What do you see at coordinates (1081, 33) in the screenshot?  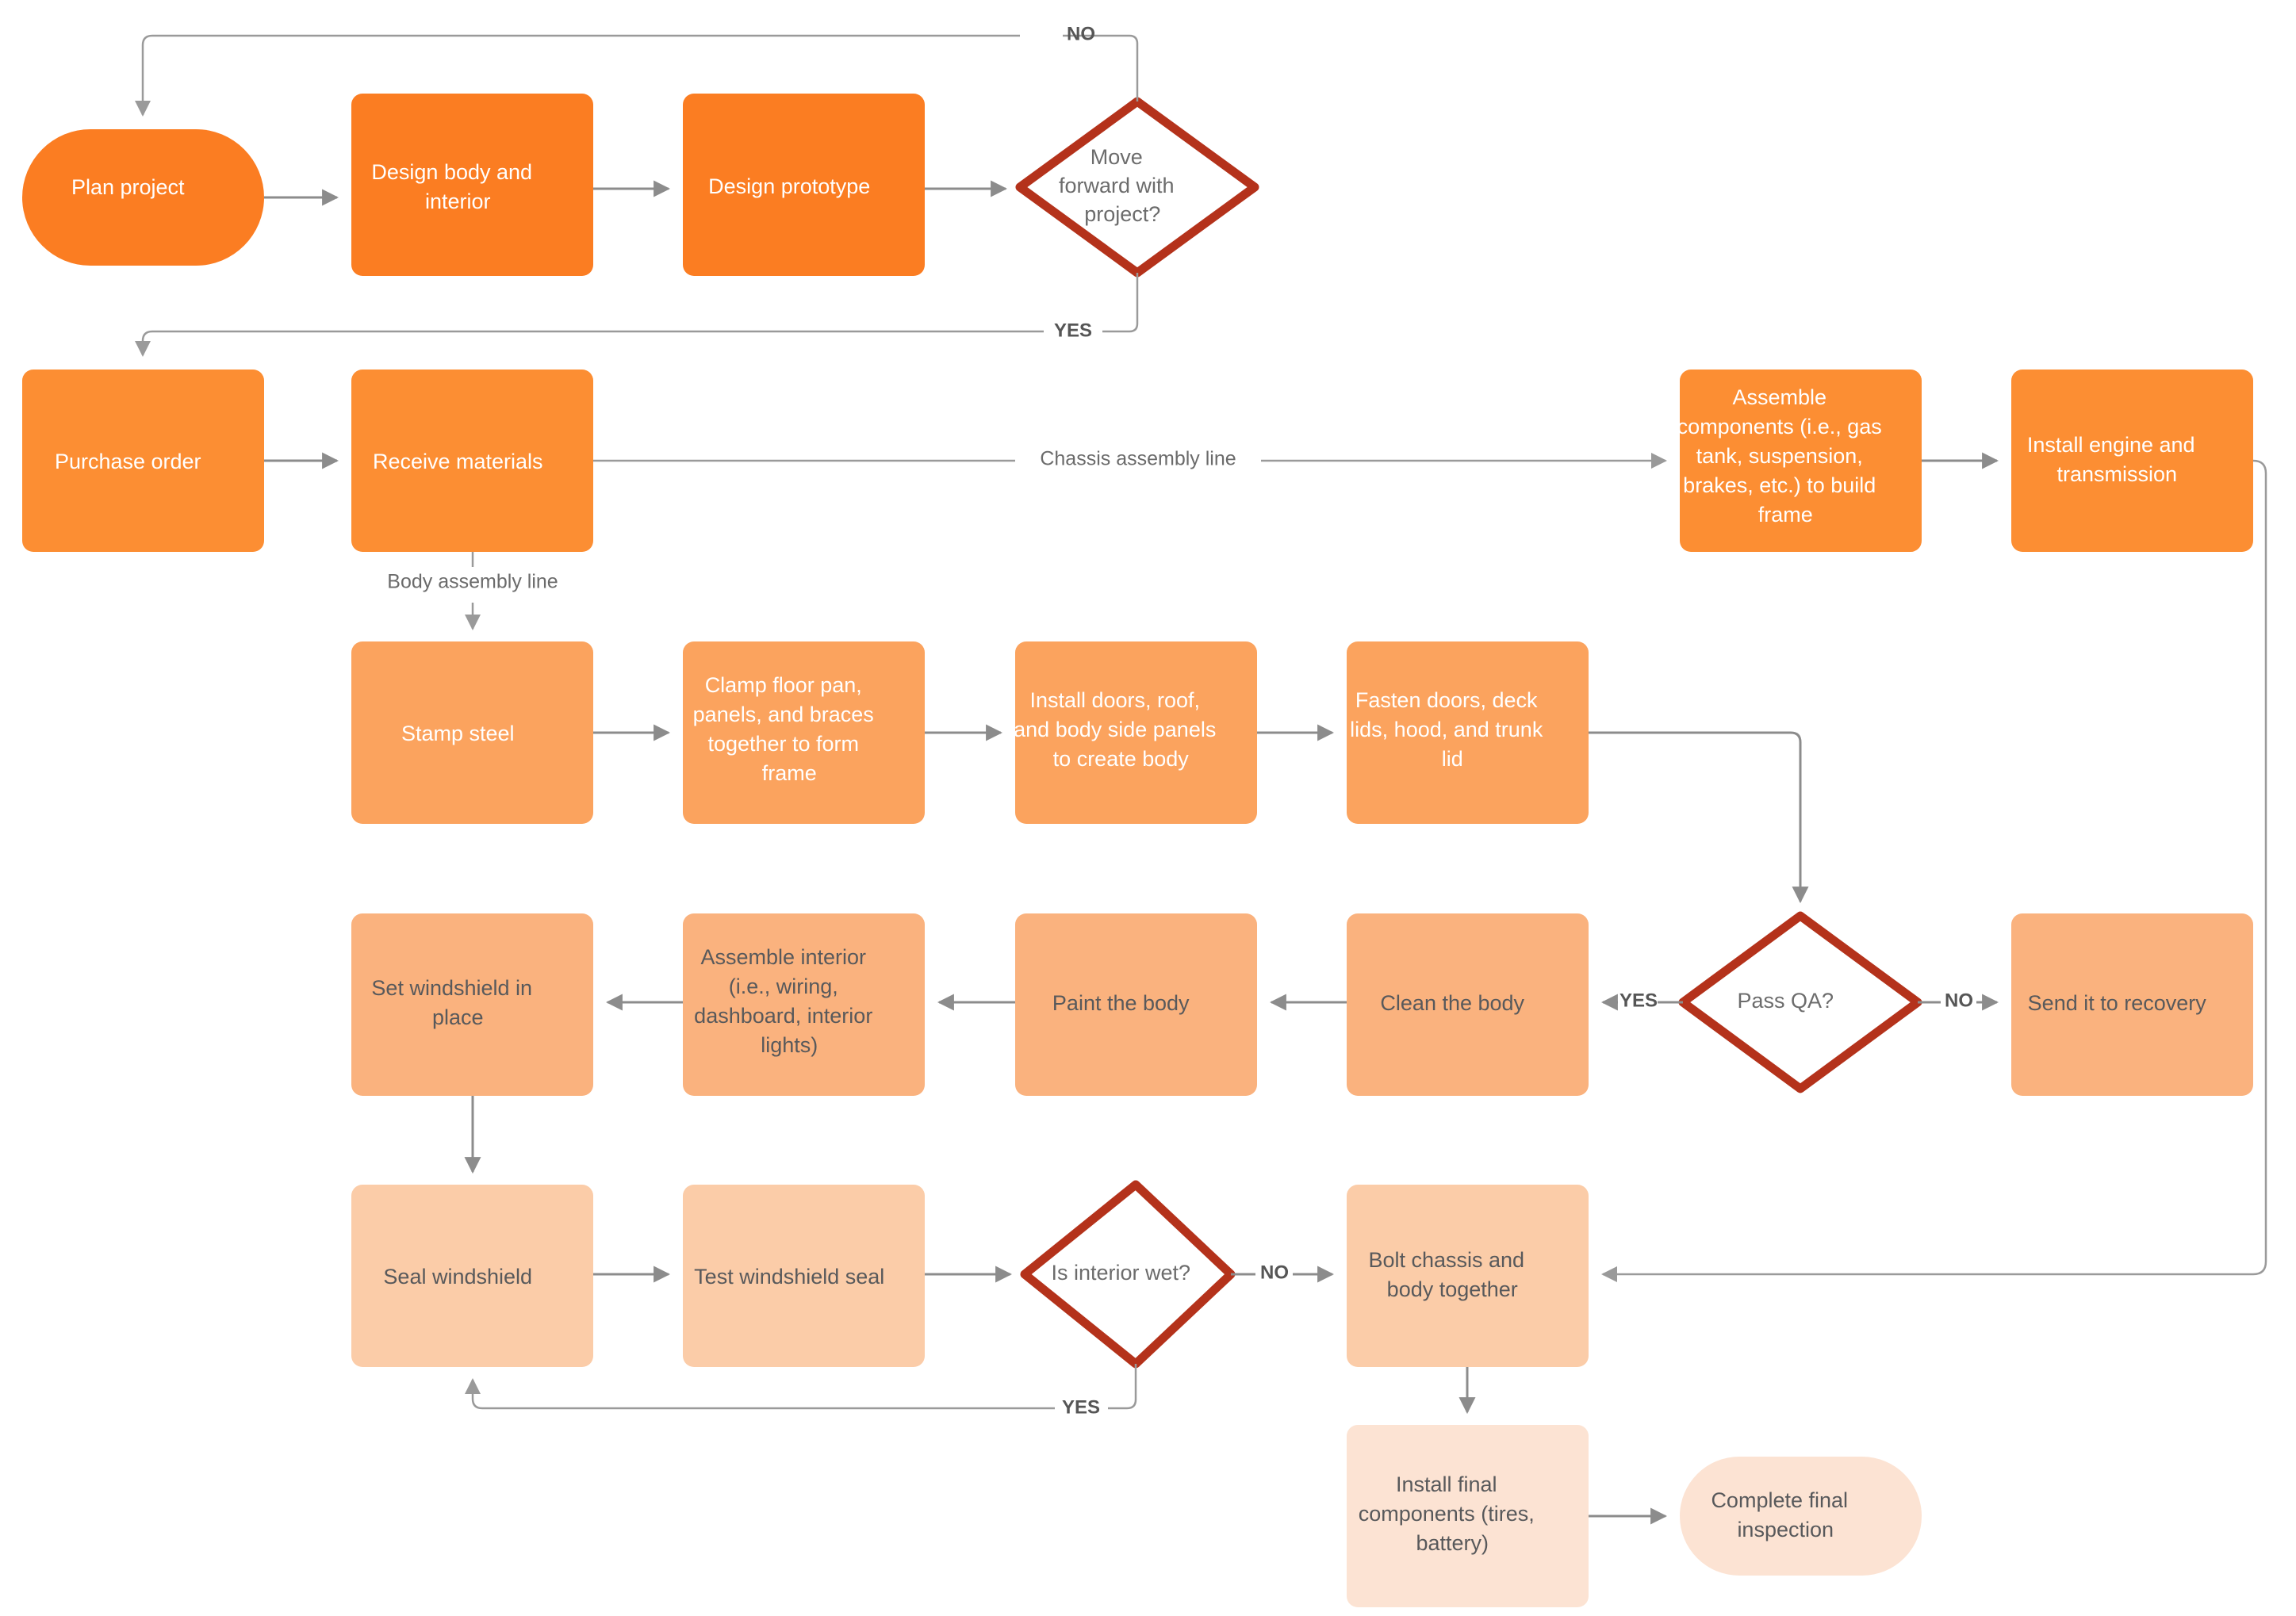 I see `edge-label-no-project: NO` at bounding box center [1081, 33].